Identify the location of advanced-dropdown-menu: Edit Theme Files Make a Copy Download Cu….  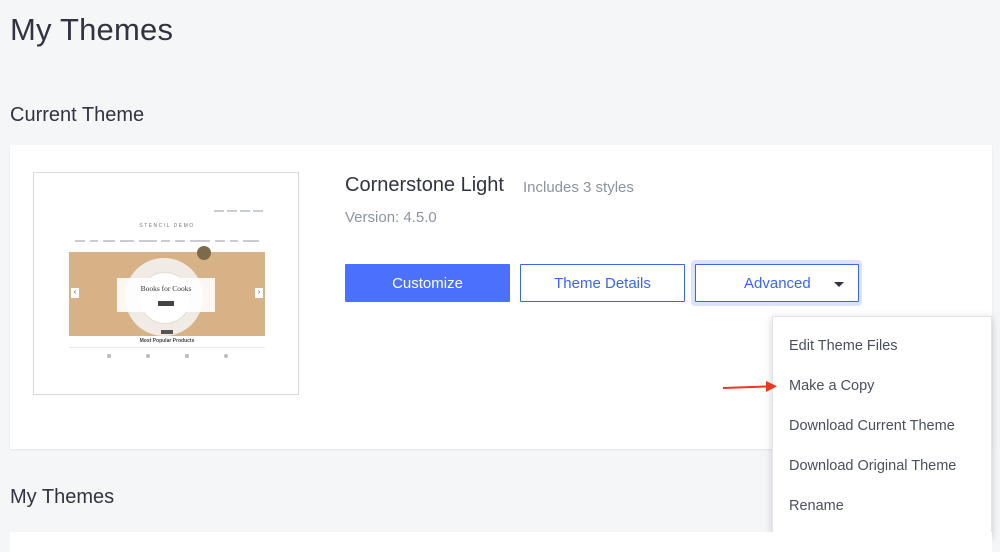
(882, 426).